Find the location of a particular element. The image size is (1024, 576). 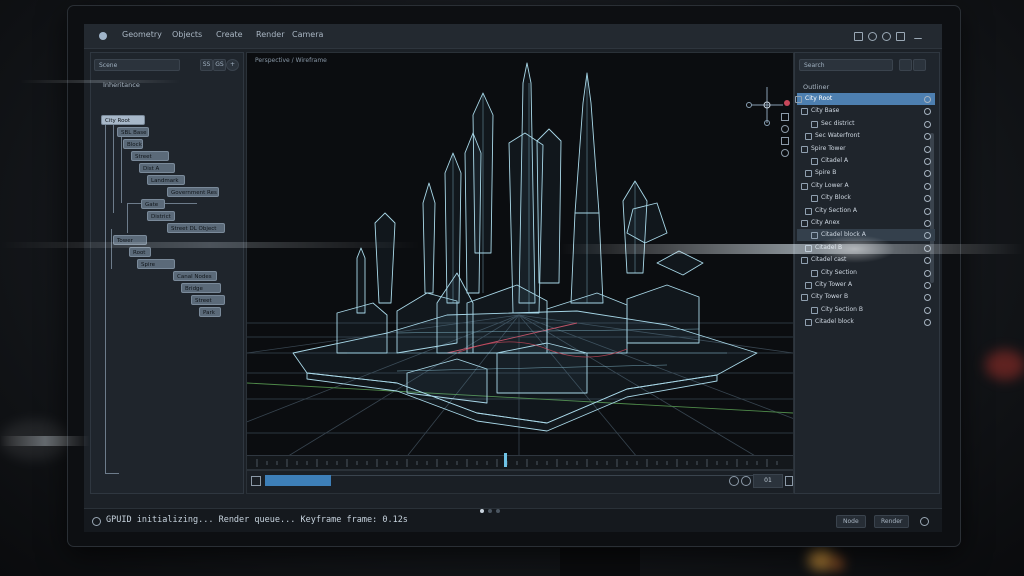

node-bridge: Bridge is located at coordinates (201, 288).